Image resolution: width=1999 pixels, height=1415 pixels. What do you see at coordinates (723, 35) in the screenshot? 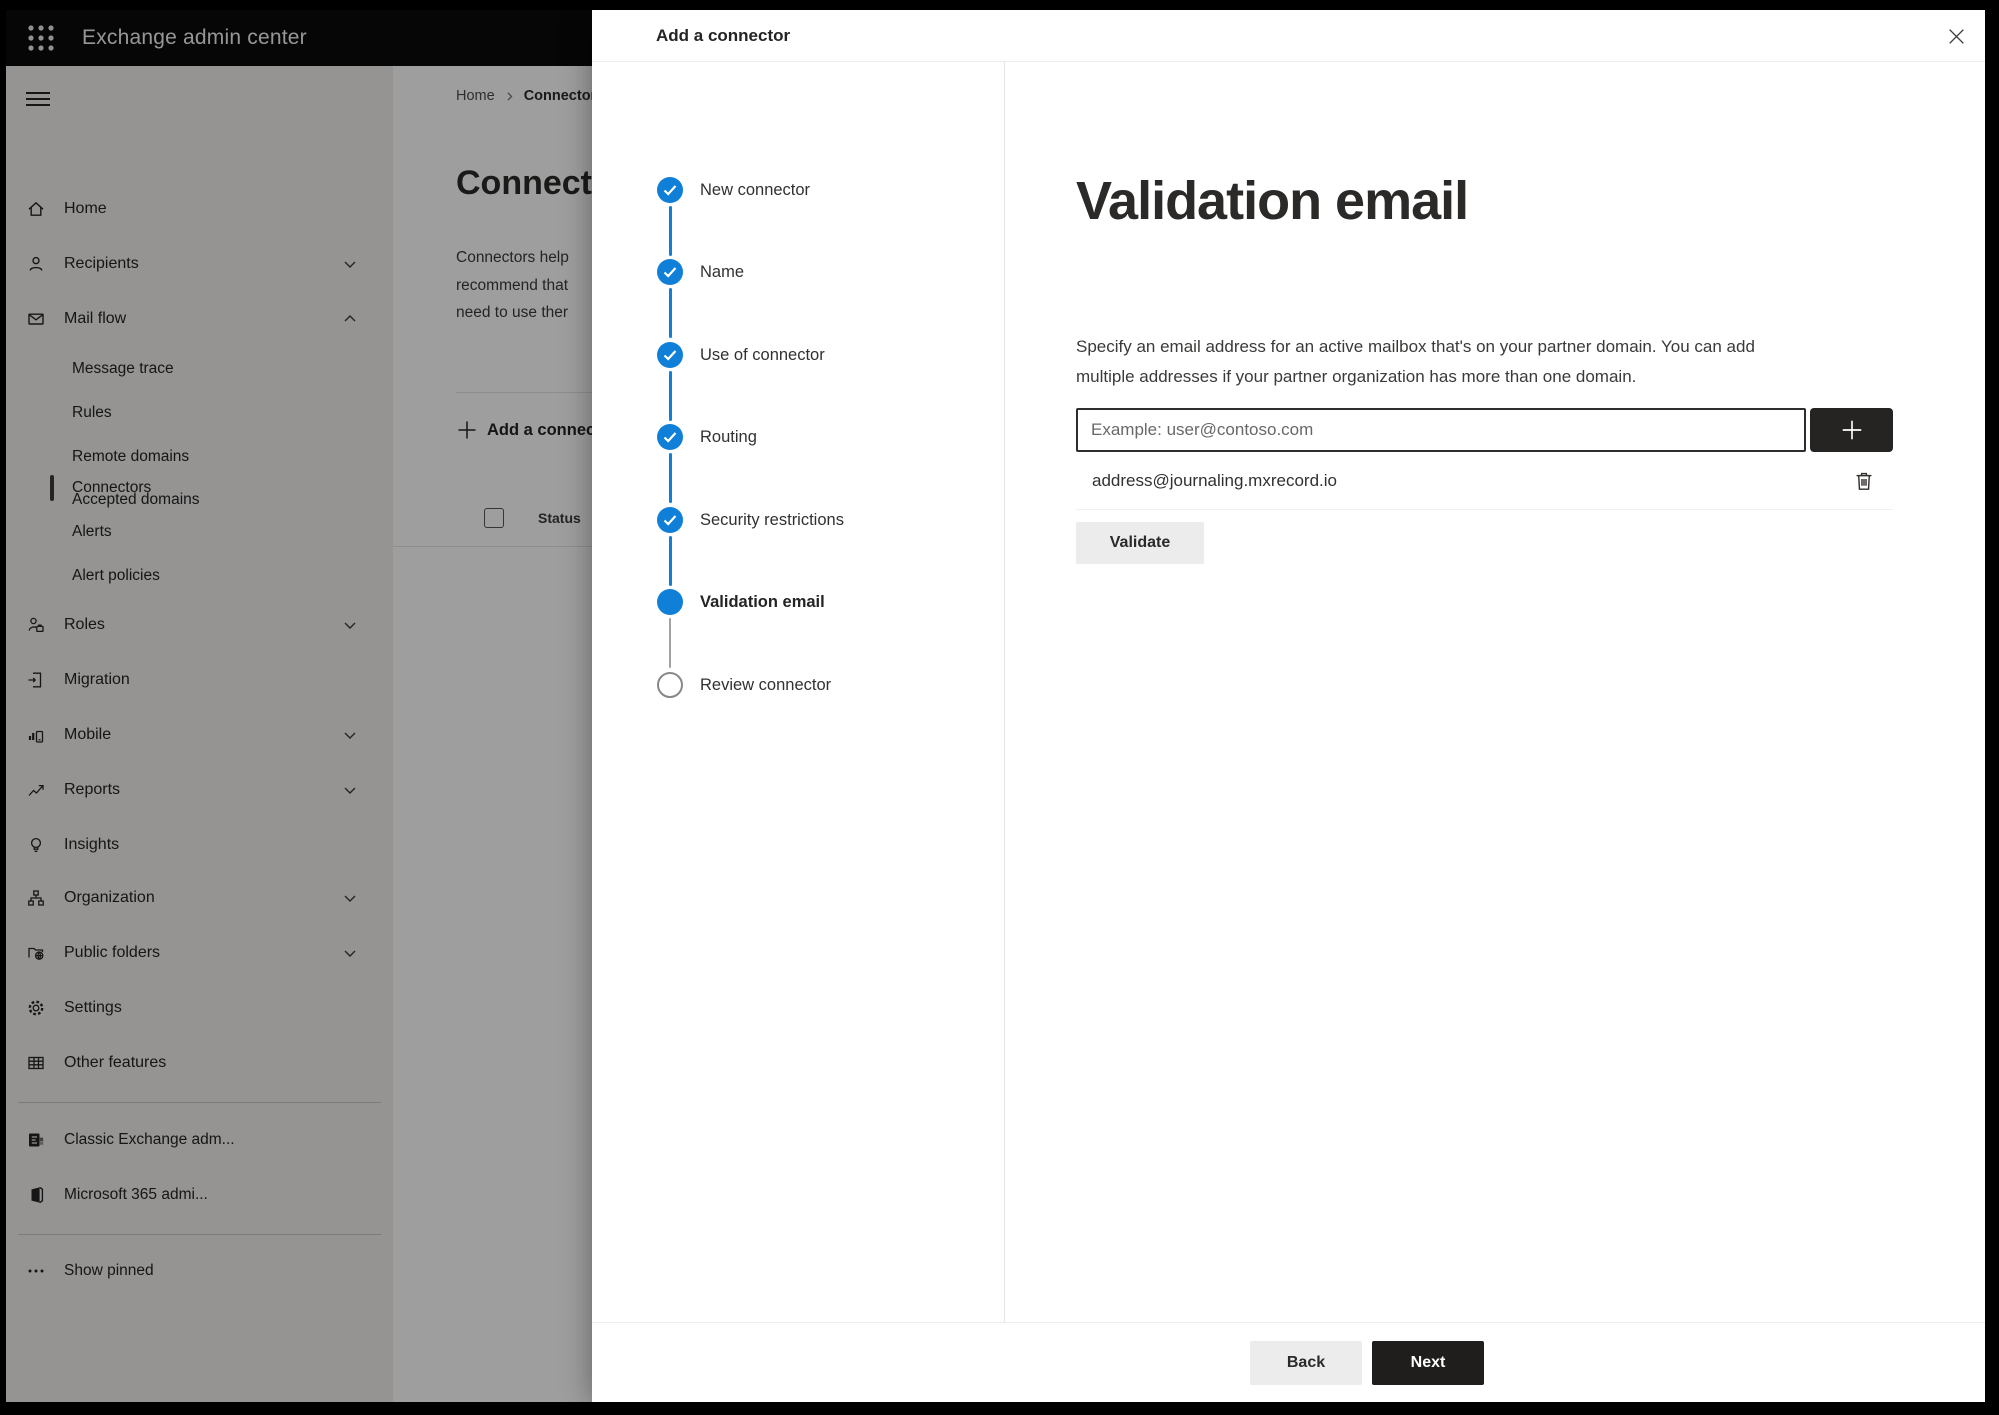
I see `dialog-title: Add a connector` at bounding box center [723, 35].